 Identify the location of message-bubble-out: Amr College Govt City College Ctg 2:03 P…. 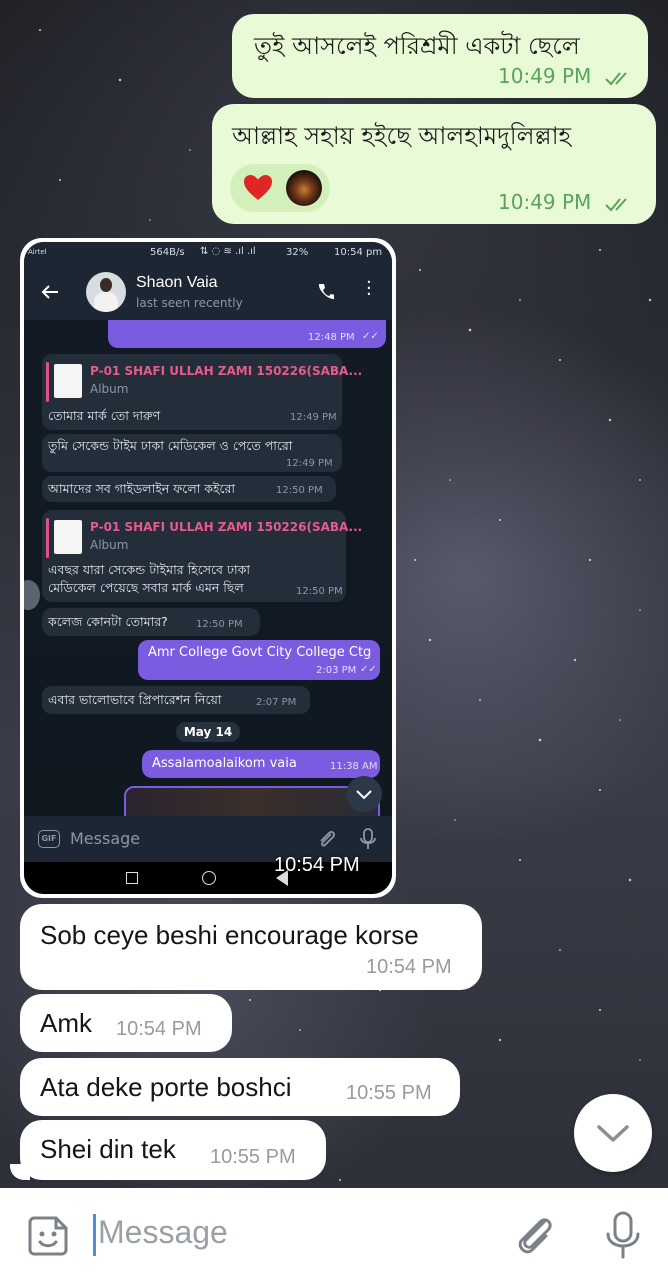
(259, 660).